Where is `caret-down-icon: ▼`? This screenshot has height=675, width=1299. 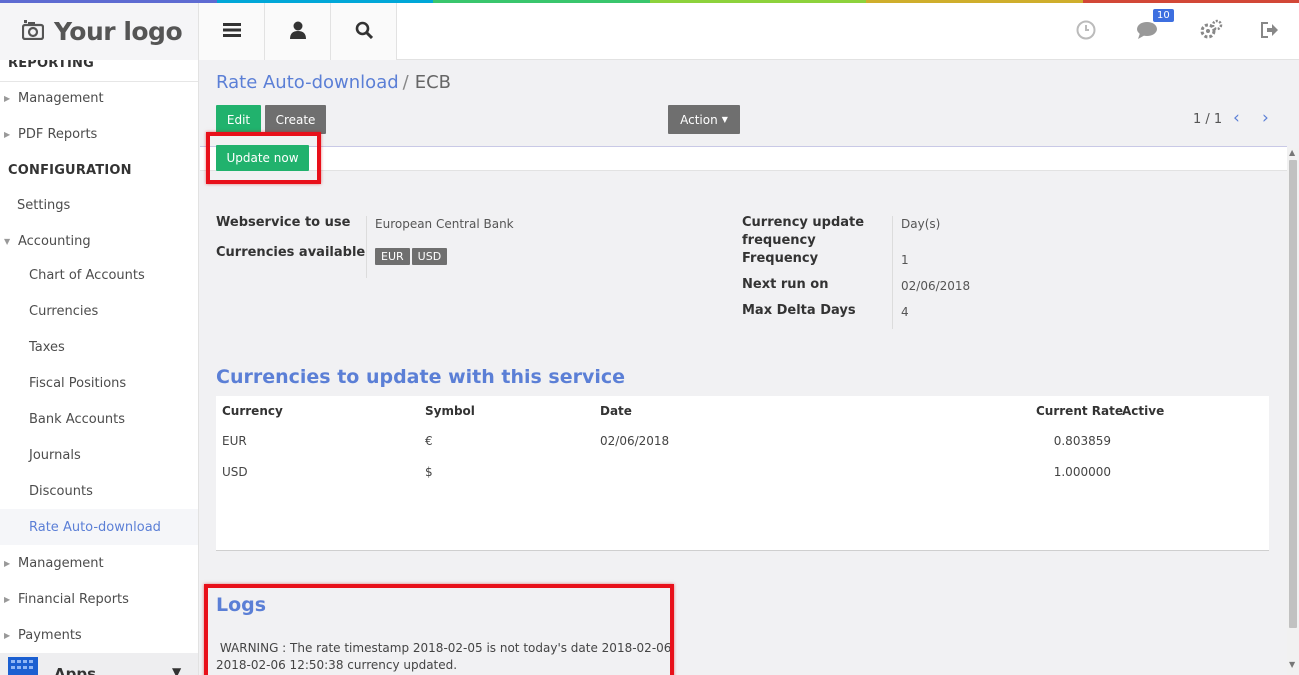 caret-down-icon: ▼ is located at coordinates (724, 119).